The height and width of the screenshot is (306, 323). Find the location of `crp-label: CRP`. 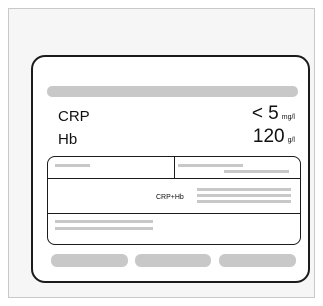

crp-label: CRP is located at coordinates (74, 116).